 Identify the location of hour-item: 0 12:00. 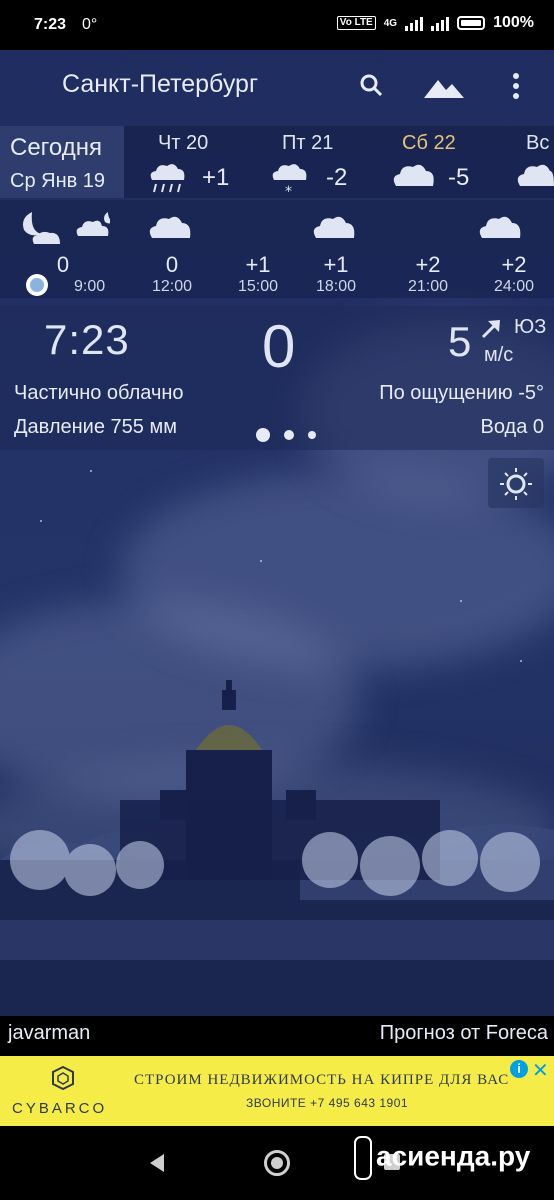
(172, 249).